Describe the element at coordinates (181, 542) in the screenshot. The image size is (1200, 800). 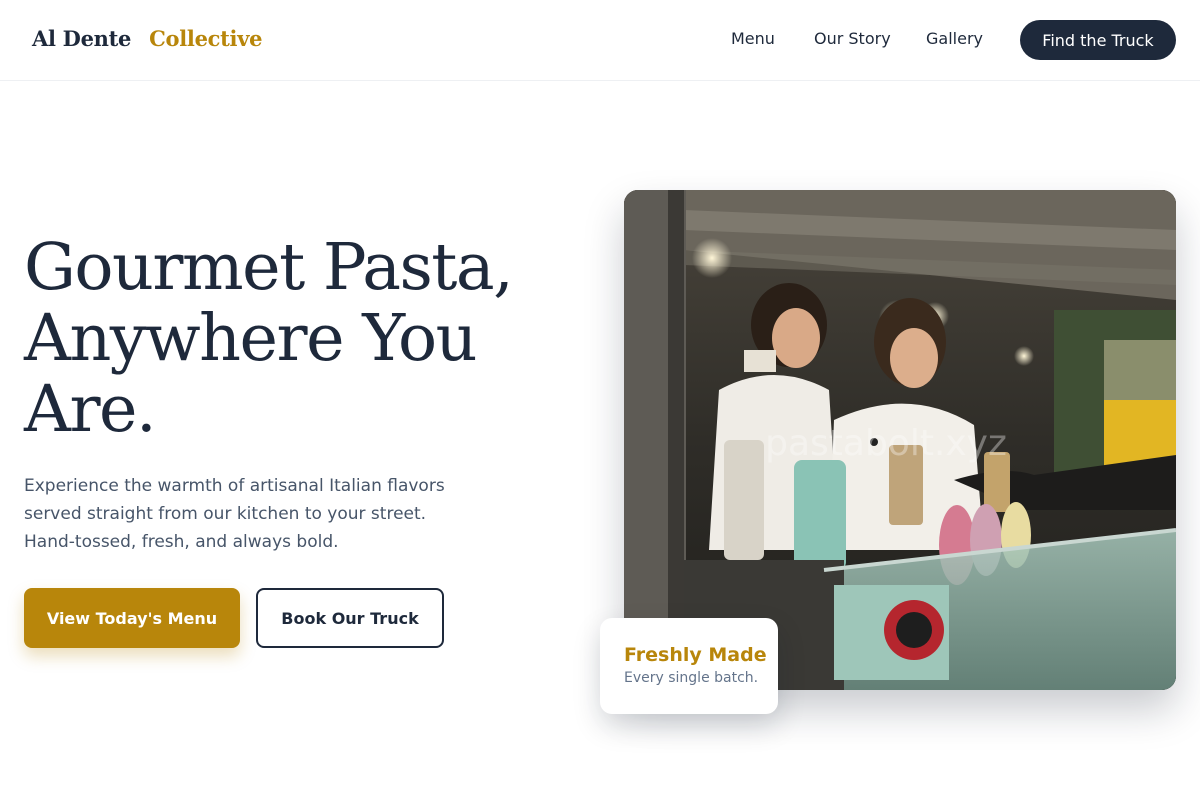
I see `hero-subtitle-line: Hand-tossed, fresh, and always bold.` at that location.